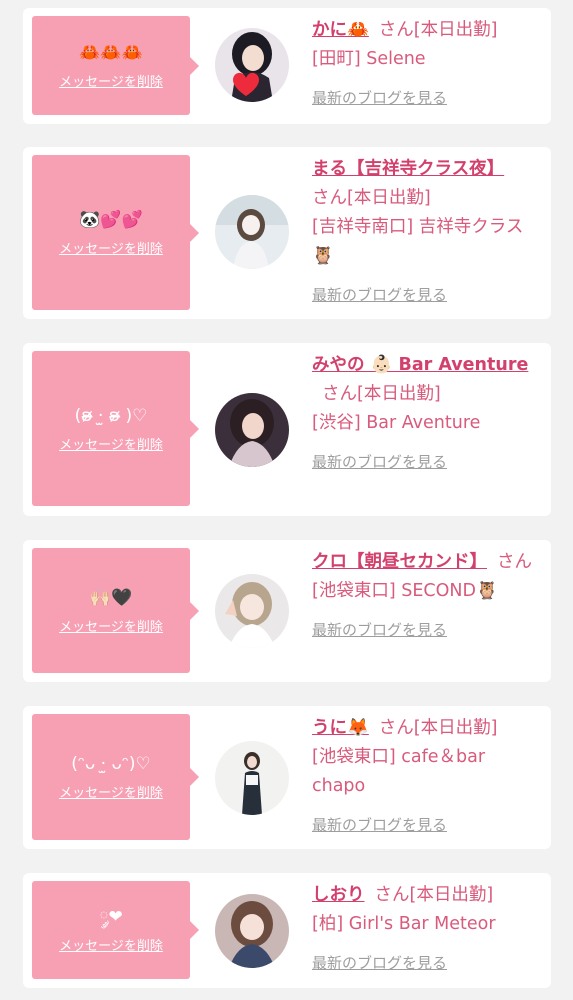 The height and width of the screenshot is (1000, 573). I want to click on cast-info: クロ【朝昼セカンド】 さん [池袋東口] SECOND🦉 最新のブログを見る, so click(427, 596).